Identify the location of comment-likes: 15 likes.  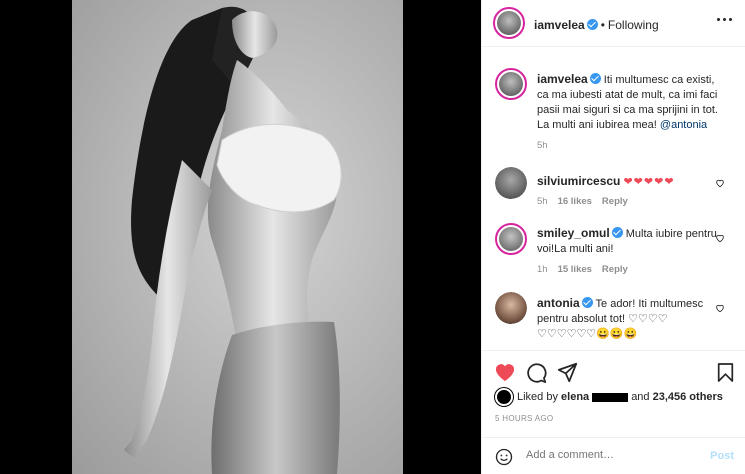
(575, 269).